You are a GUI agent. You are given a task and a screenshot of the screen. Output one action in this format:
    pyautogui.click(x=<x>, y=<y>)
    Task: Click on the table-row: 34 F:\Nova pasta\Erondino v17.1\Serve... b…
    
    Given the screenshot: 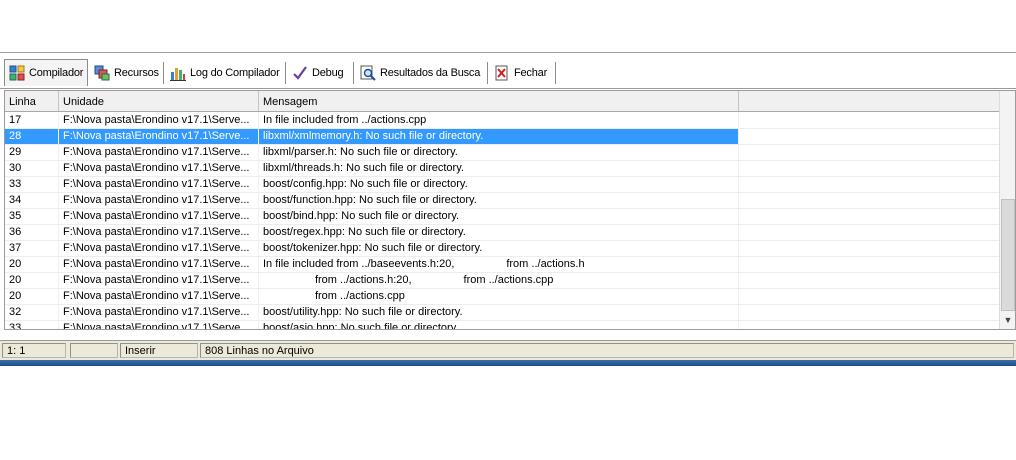 What is the action you would take?
    pyautogui.click(x=502, y=201)
    